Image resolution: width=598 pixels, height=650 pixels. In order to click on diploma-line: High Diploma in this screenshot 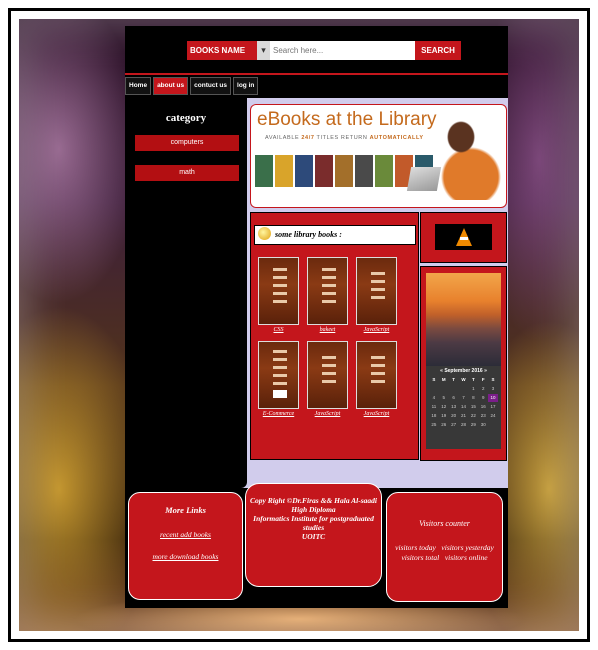, I will do `click(313, 509)`.